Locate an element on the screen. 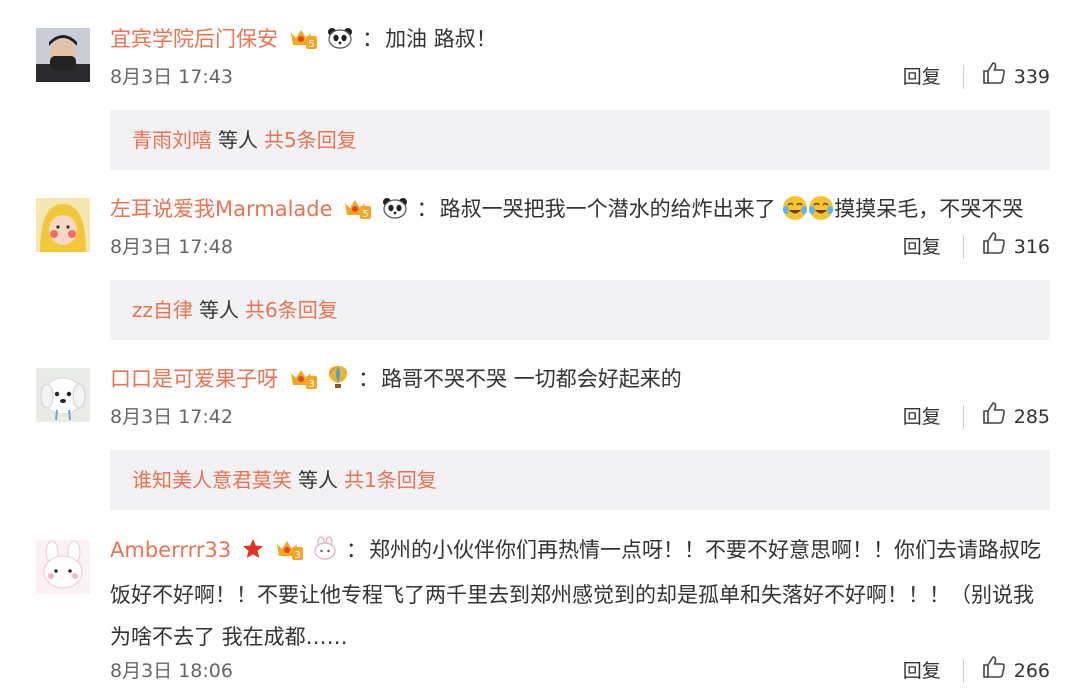  like-count: 285 is located at coordinates (1031, 417).